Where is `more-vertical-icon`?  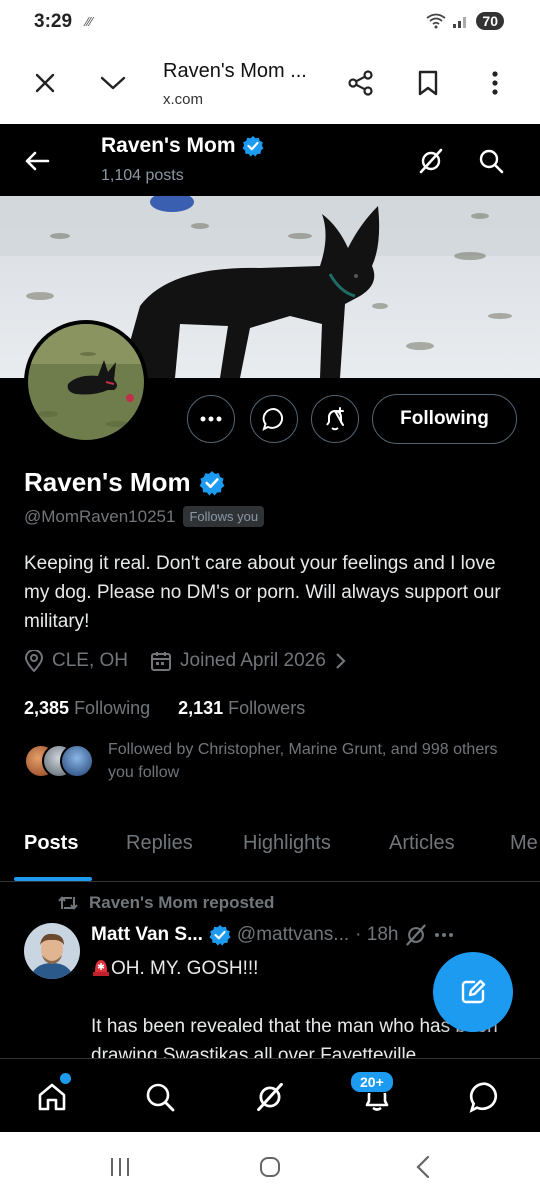 more-vertical-icon is located at coordinates (495, 83).